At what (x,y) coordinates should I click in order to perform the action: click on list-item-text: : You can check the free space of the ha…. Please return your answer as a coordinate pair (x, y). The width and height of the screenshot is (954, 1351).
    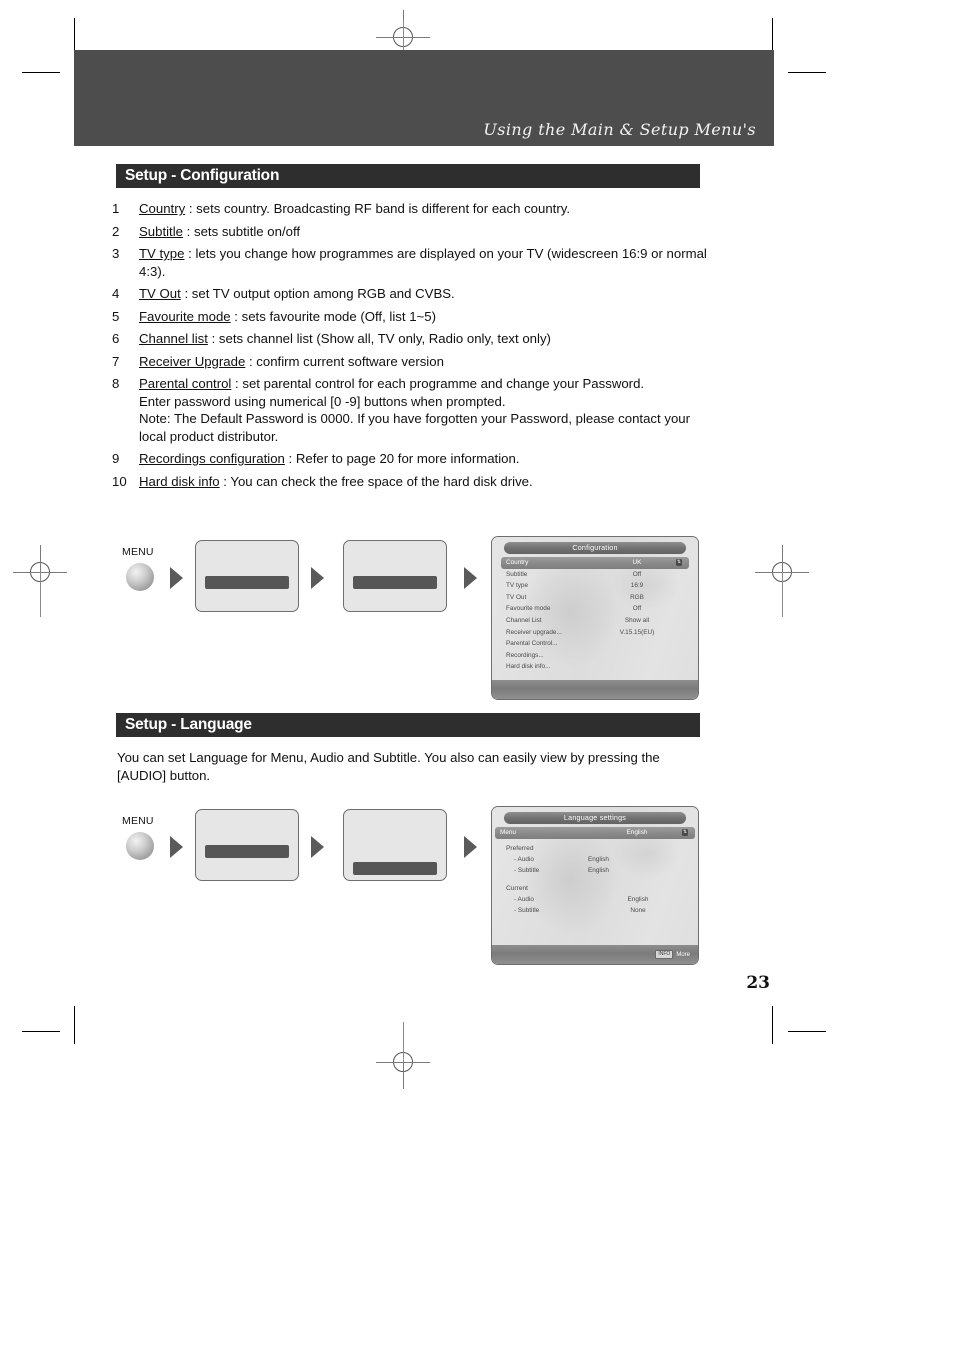
    Looking at the image, I should click on (376, 481).